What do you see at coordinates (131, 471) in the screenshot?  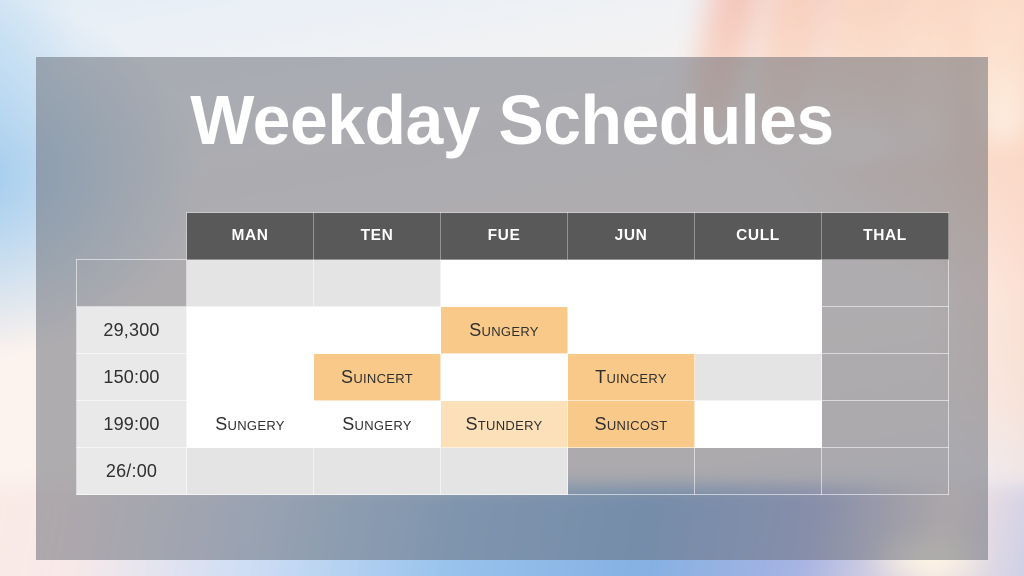 I see `row-time-label: 26/:00` at bounding box center [131, 471].